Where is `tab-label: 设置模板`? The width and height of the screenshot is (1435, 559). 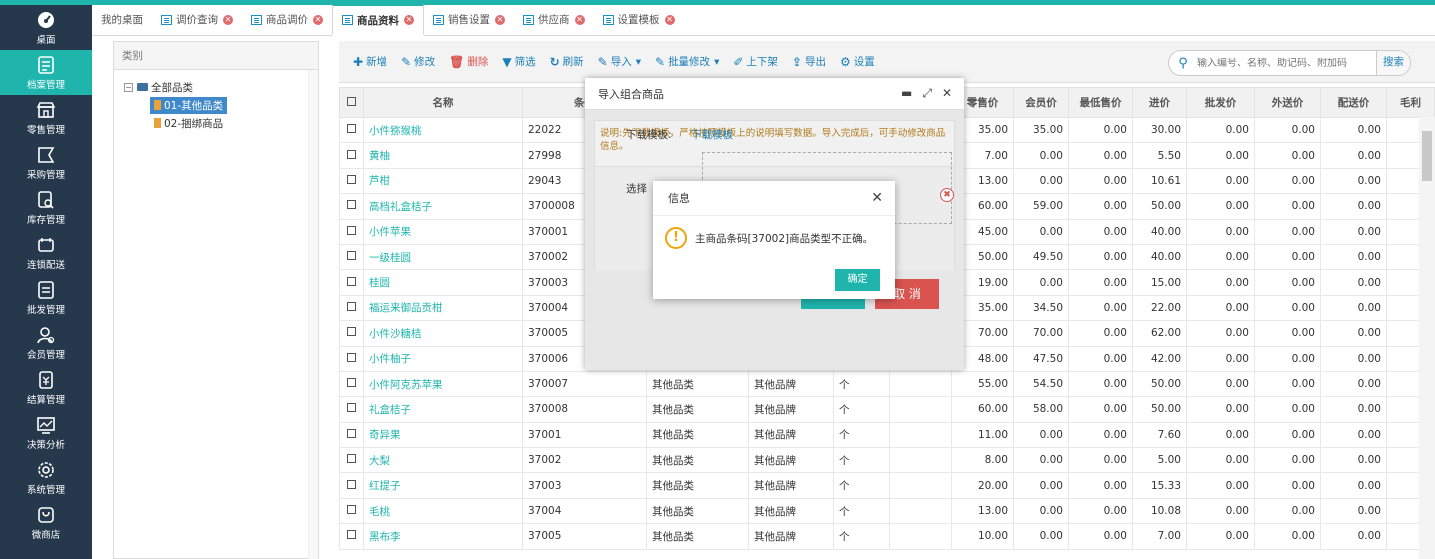 tab-label: 设置模板 is located at coordinates (638, 20).